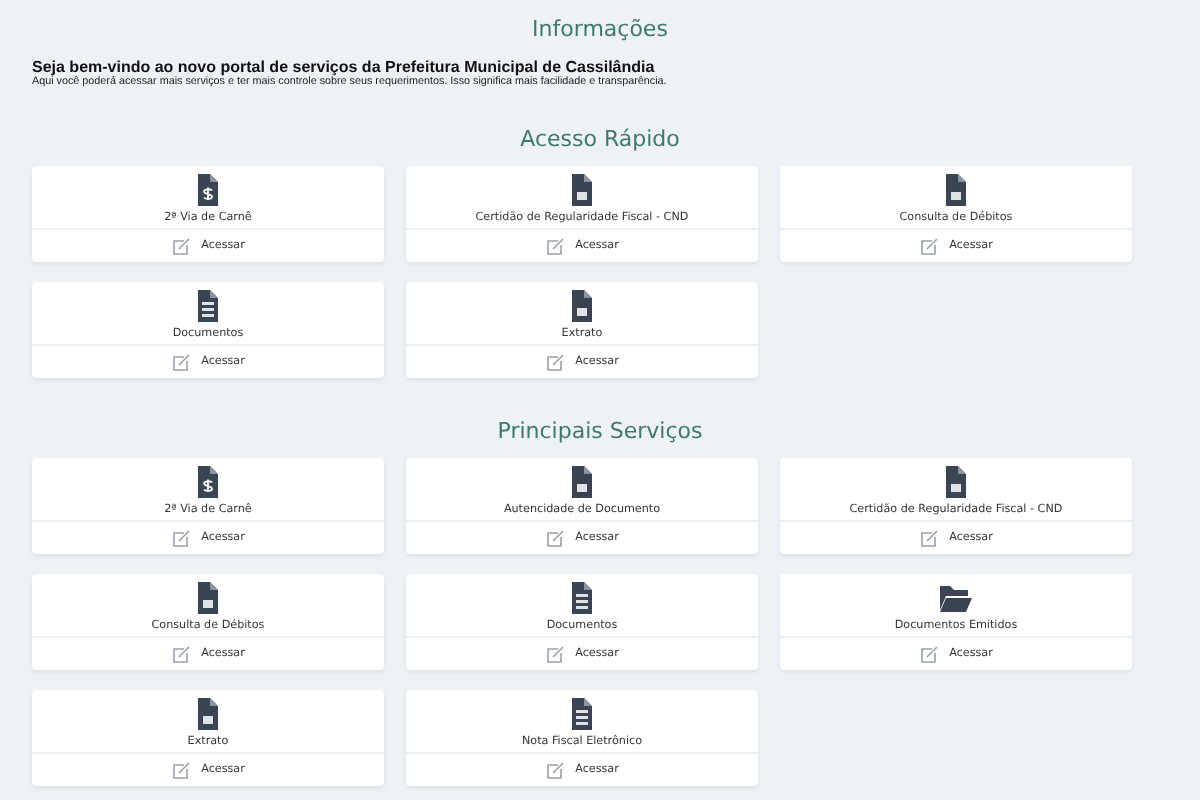 Image resolution: width=1200 pixels, height=800 pixels. What do you see at coordinates (600, 431) in the screenshot?
I see `section-title: Principais Serviços` at bounding box center [600, 431].